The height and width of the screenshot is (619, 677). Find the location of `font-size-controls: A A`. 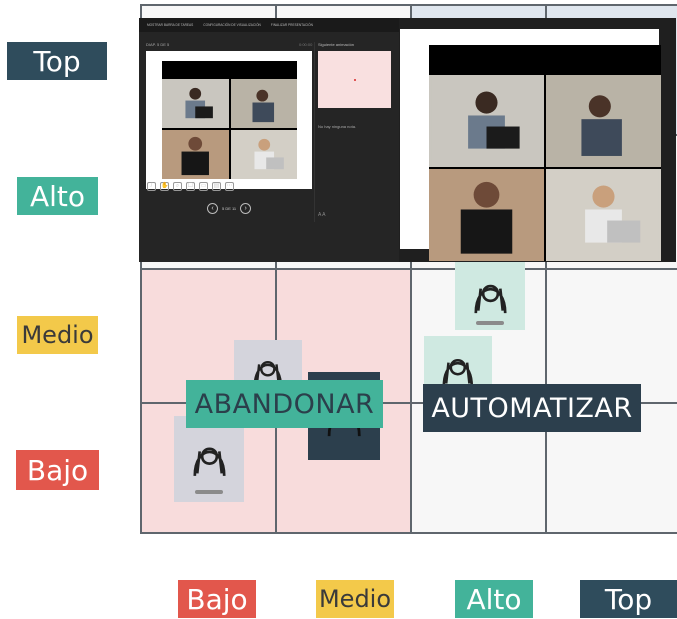

font-size-controls: A A is located at coordinates (322, 215).